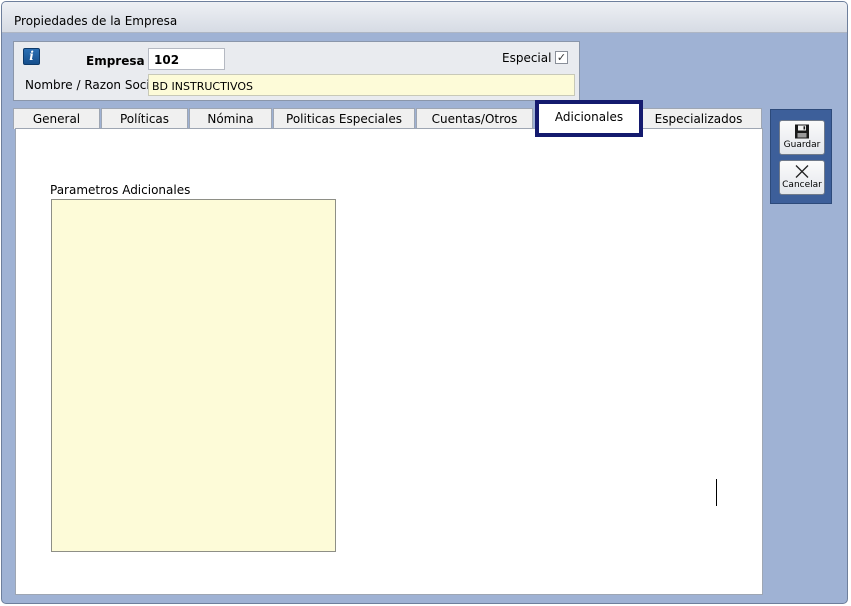 The image size is (851, 606). What do you see at coordinates (424, 17) in the screenshot?
I see `title-bar: Propiedades de la Empresa` at bounding box center [424, 17].